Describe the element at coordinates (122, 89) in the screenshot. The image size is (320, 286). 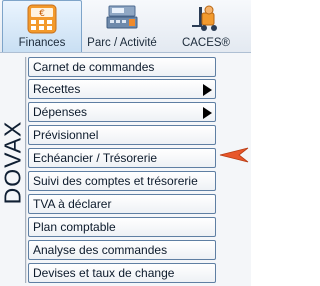
I see `menu-item-recettes: Recettes` at that location.